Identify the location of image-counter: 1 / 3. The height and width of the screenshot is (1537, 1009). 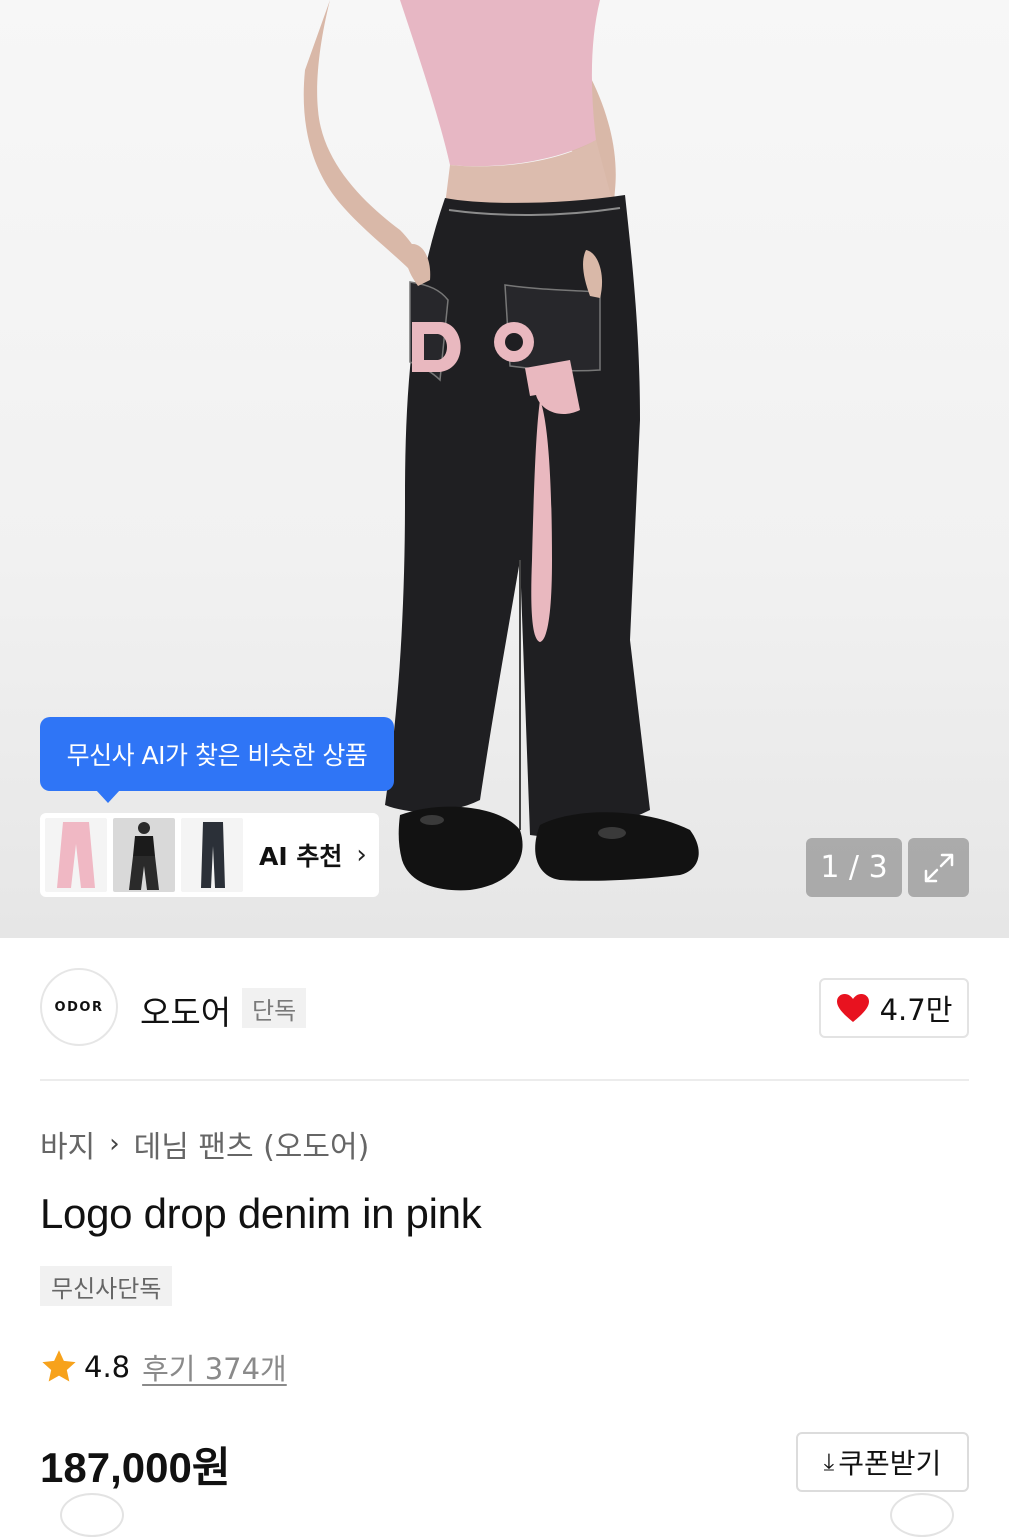
(854, 867).